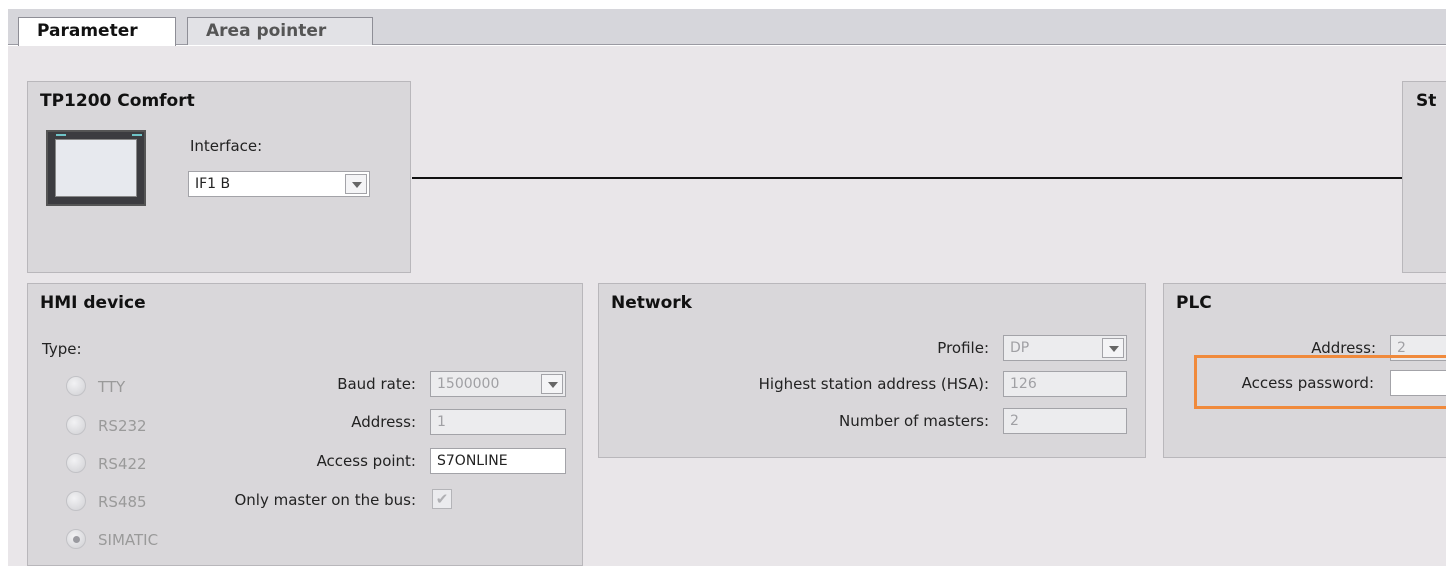 This screenshot has height=566, width=1446. I want to click on radio-rs232-label: RS232, so click(122, 426).